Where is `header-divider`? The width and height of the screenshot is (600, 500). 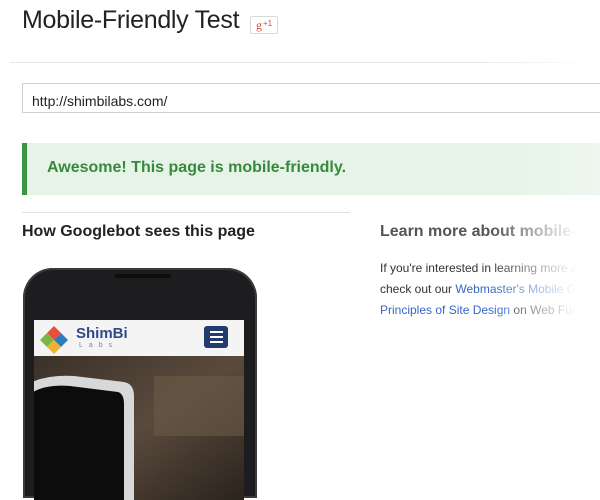 header-divider is located at coordinates (305, 62).